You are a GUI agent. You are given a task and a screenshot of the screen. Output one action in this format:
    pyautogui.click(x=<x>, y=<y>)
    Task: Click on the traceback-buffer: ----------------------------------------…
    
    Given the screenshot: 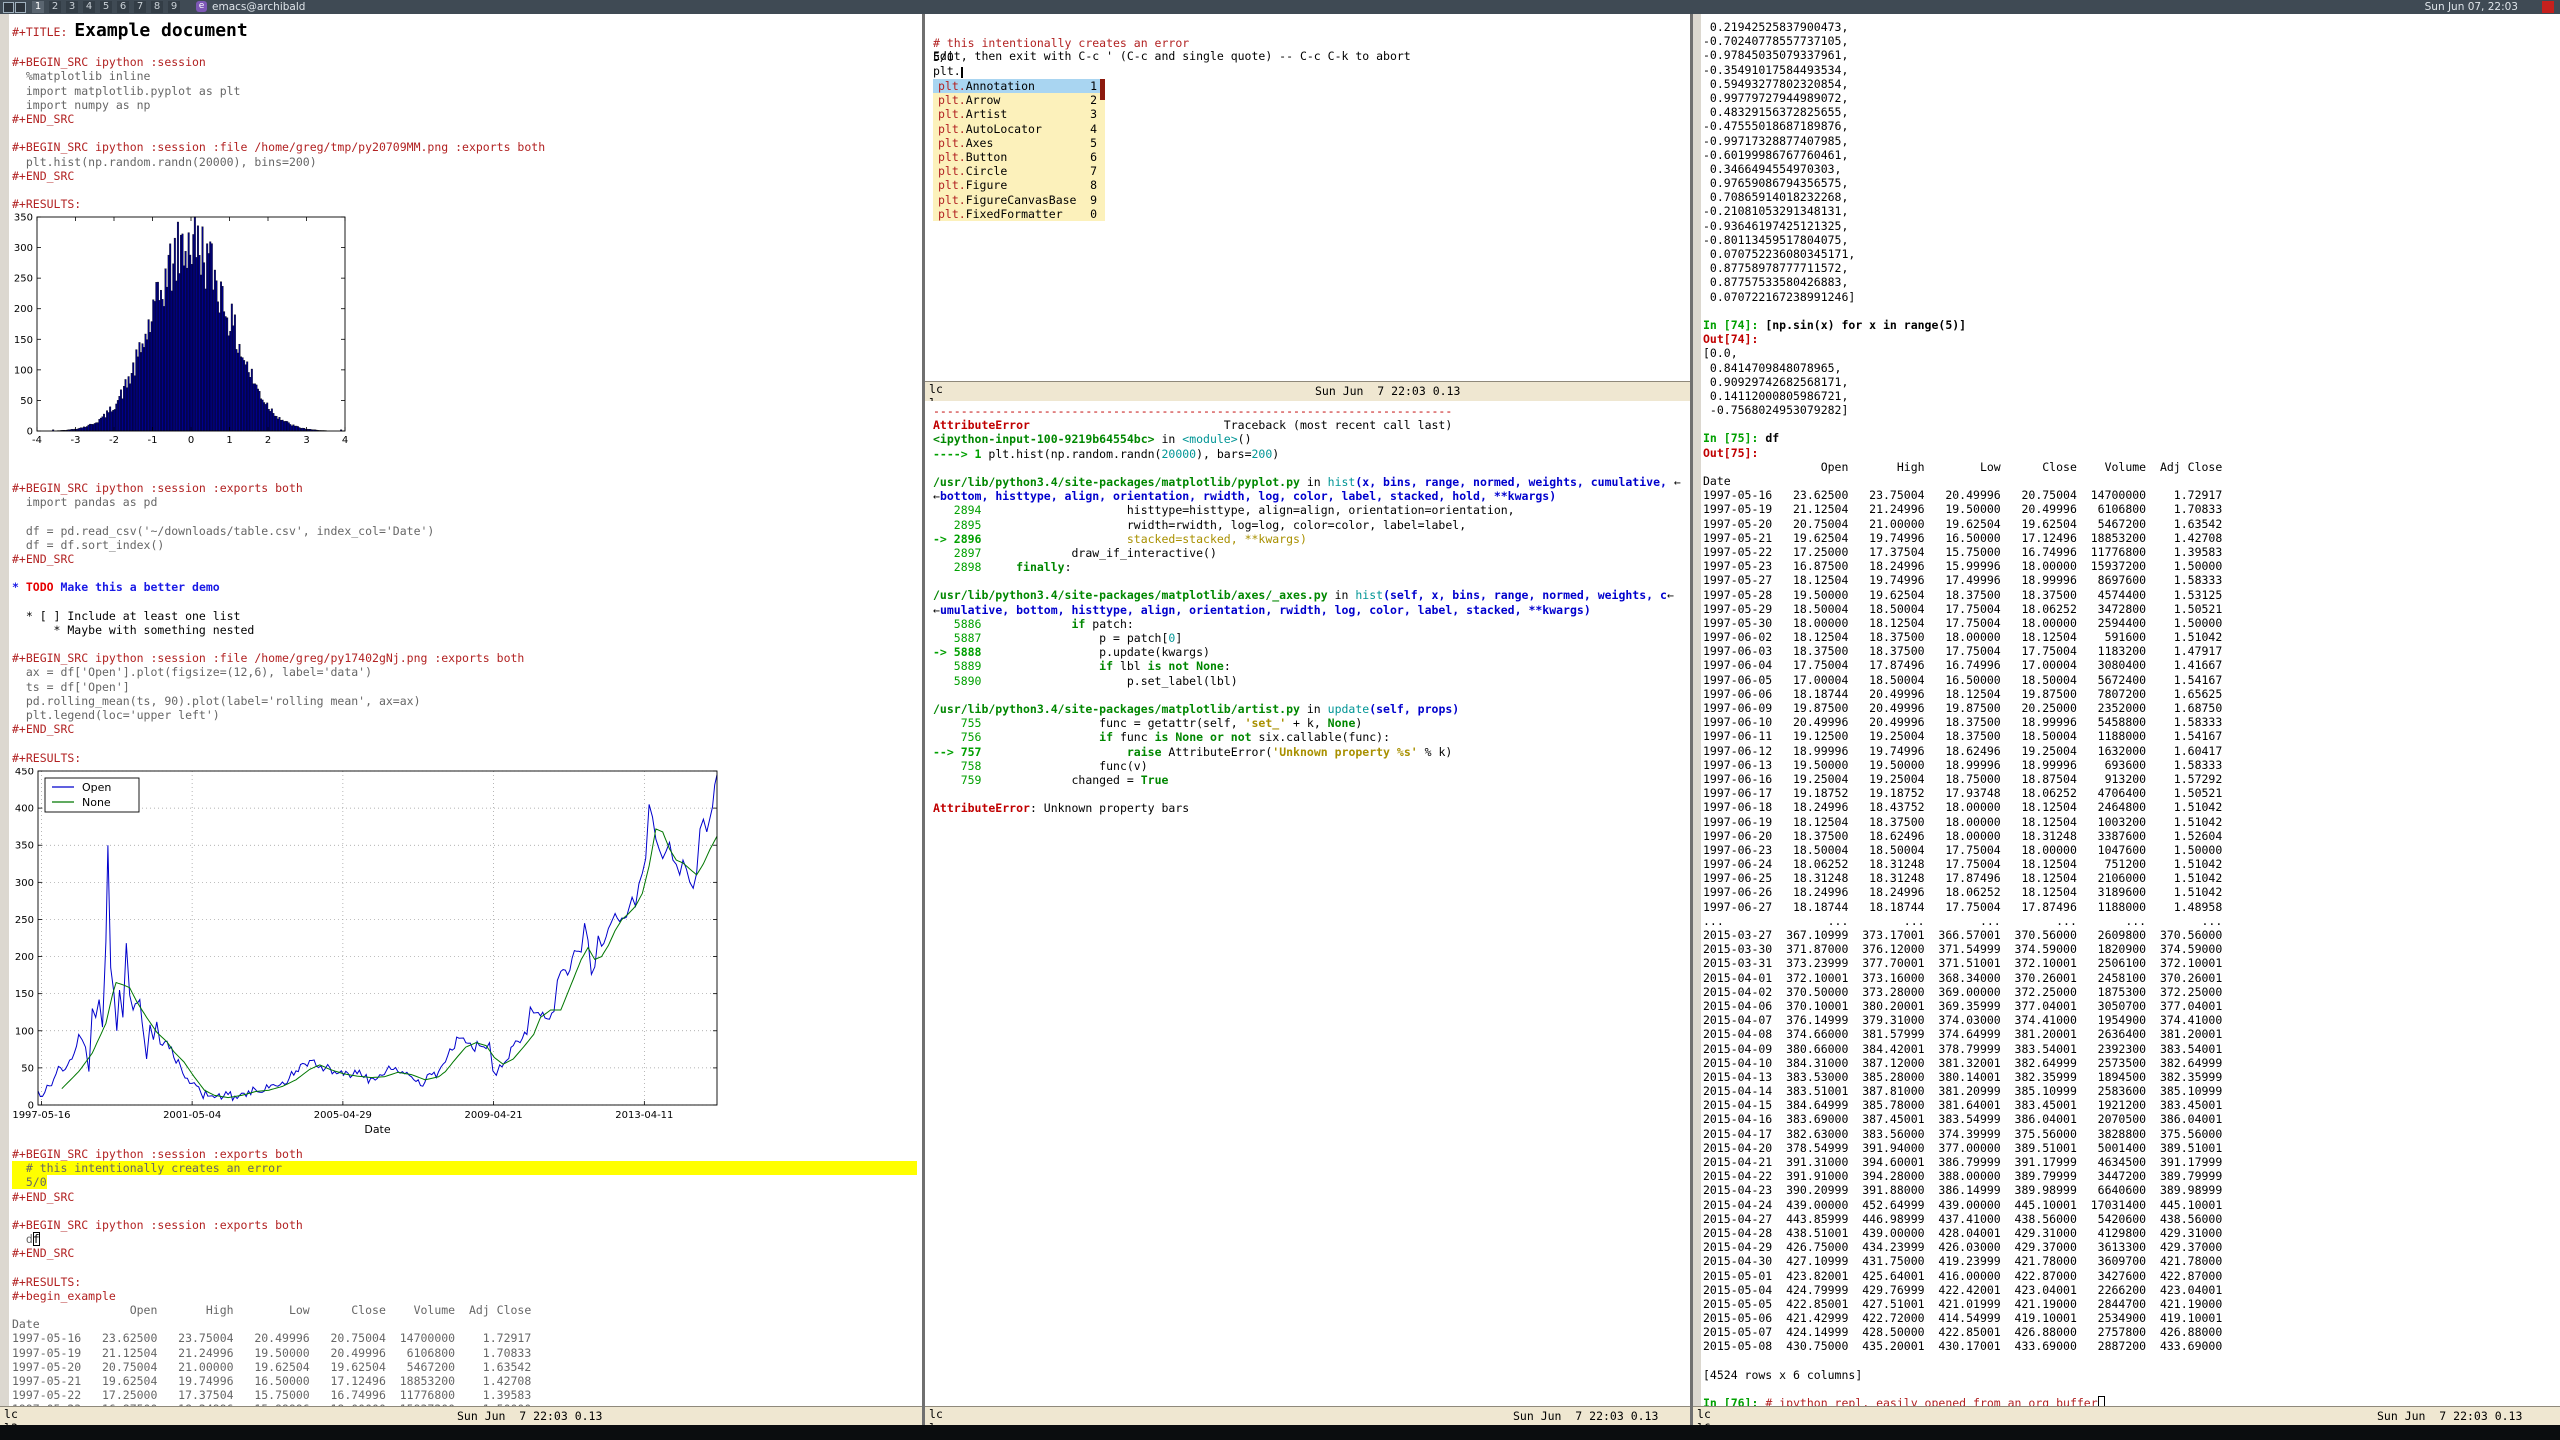 What is the action you would take?
    pyautogui.click(x=1307, y=609)
    